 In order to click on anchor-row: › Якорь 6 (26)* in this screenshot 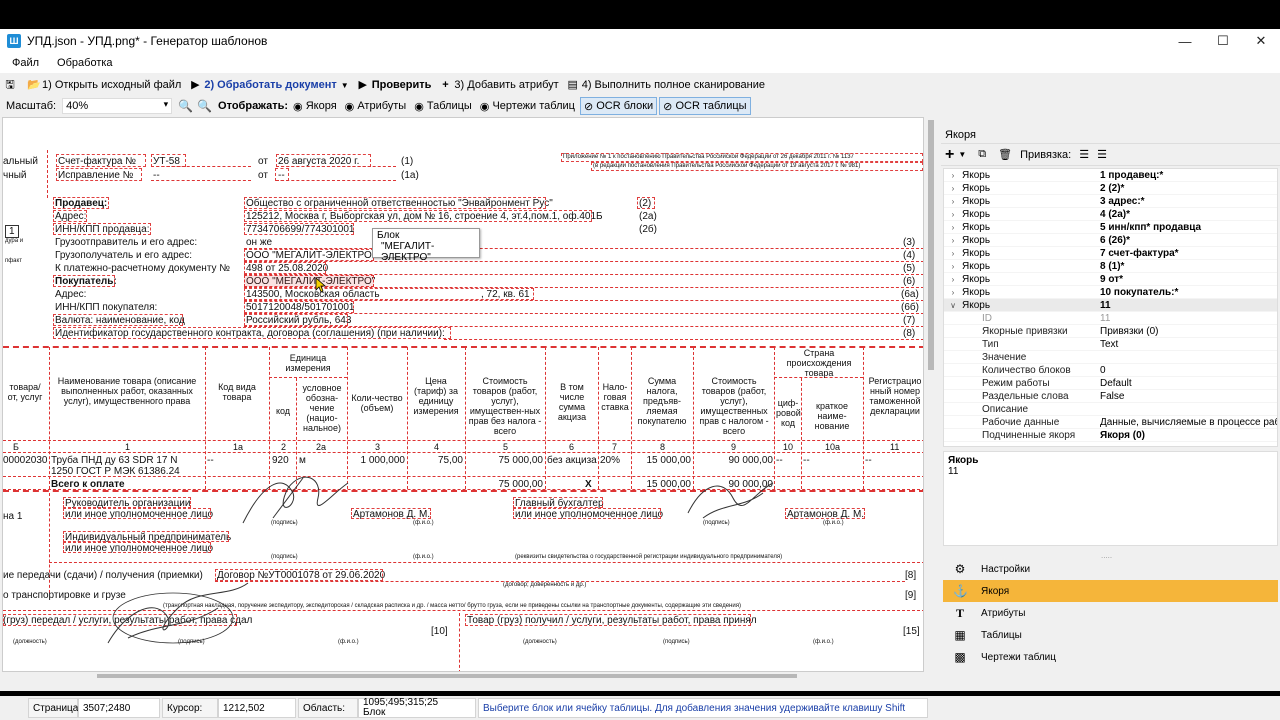, I will do `click(1110, 240)`.